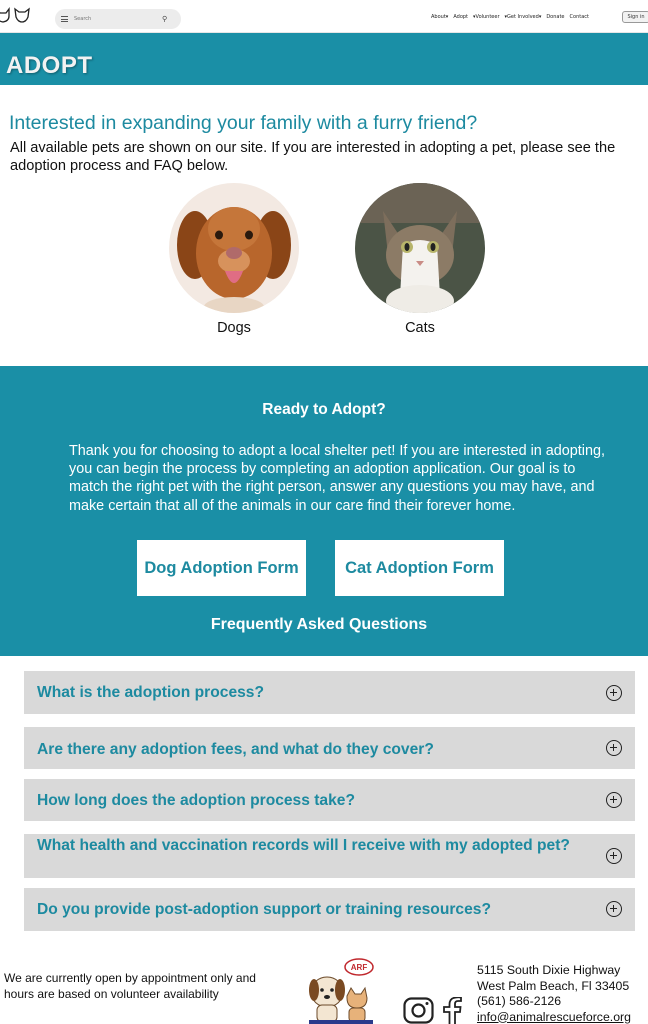 This screenshot has height=1024, width=648. What do you see at coordinates (164, 19) in the screenshot?
I see `search-icon: ⚲` at bounding box center [164, 19].